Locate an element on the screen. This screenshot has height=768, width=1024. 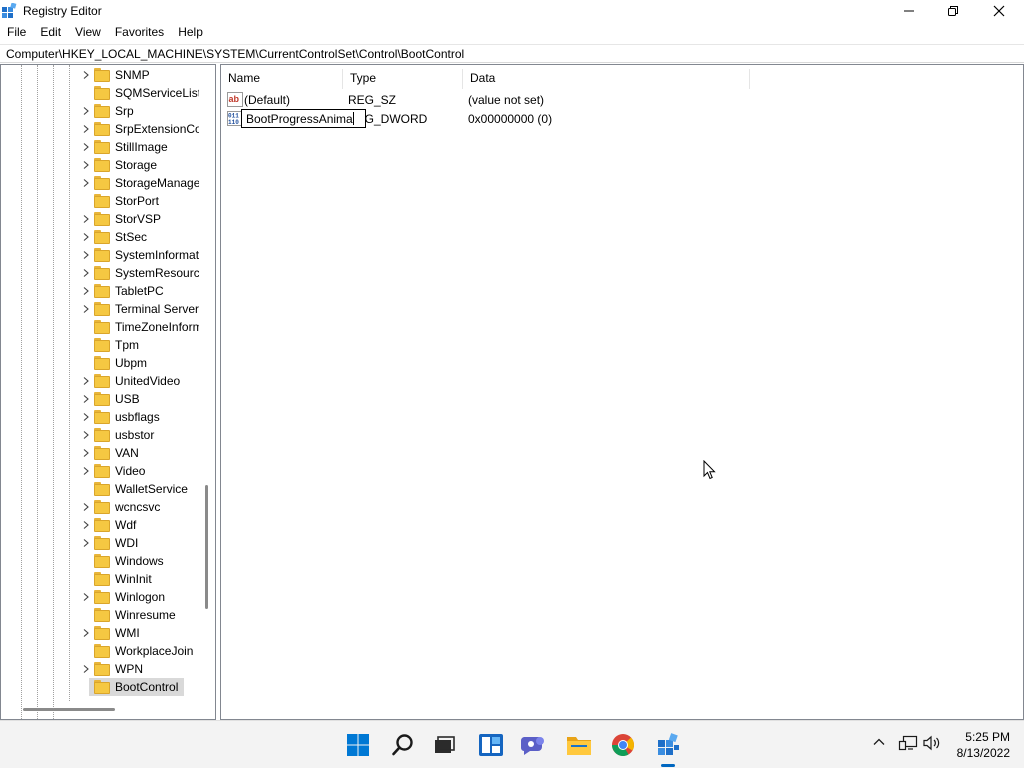
menu-file: File is located at coordinates (16, 32).